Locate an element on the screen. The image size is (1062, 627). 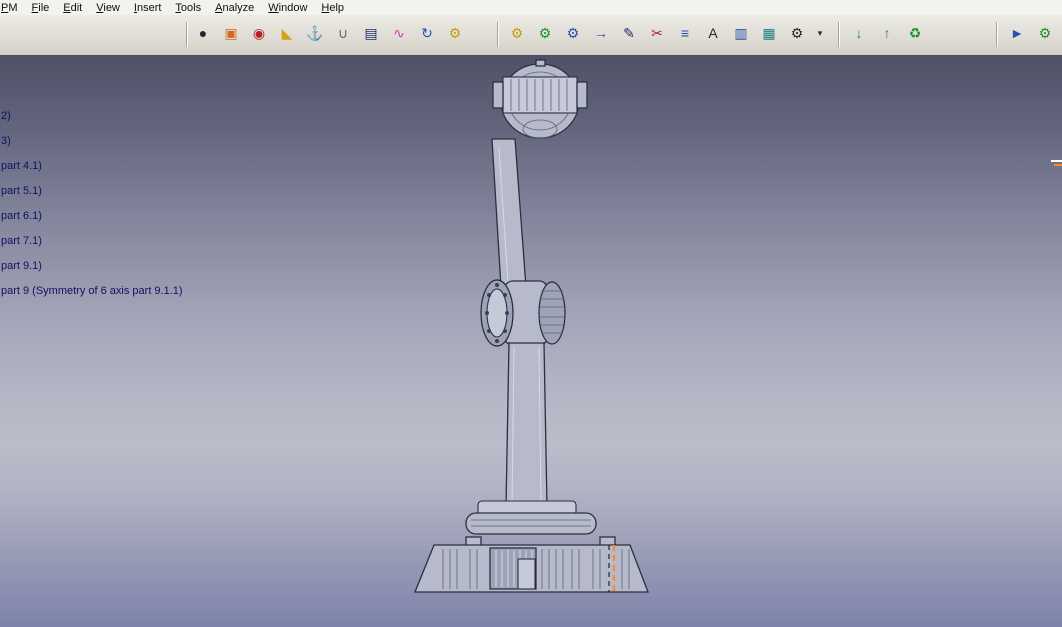
shaded-sphere-icon: ● is located at coordinates (203, 33).